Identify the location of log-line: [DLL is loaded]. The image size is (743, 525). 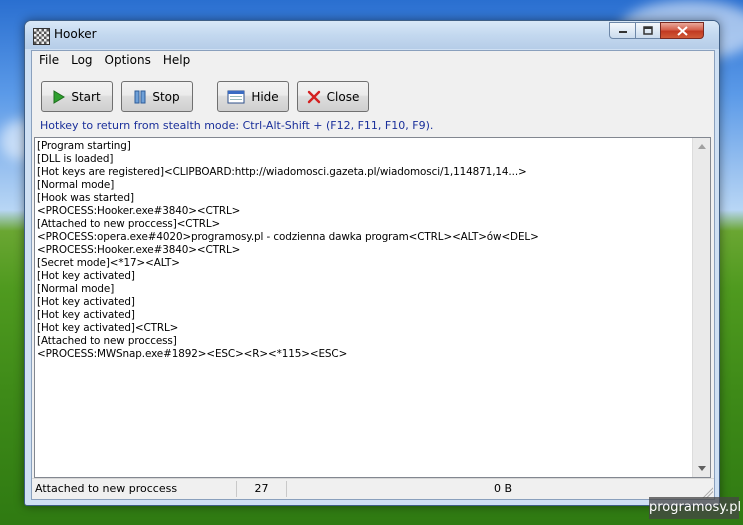
(75, 159).